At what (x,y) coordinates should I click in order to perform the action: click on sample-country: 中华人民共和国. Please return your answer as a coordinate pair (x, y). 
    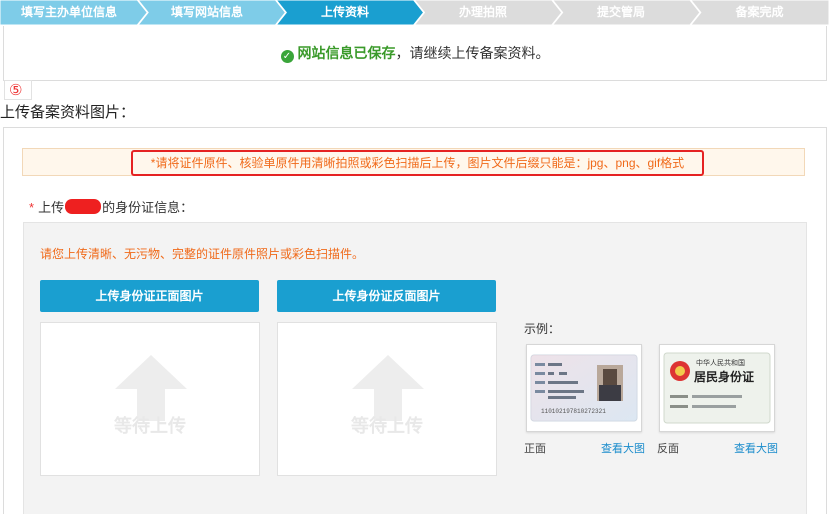
    Looking at the image, I should click on (720, 362).